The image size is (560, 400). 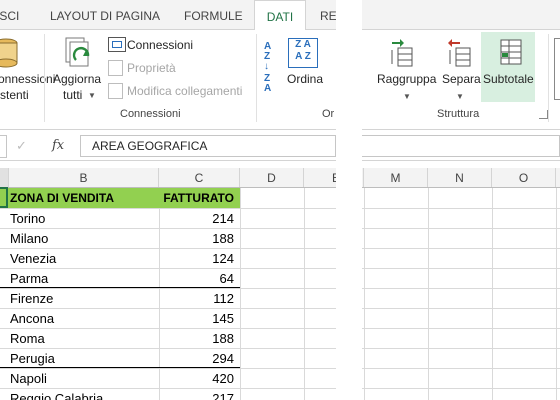 I want to click on zone-cell: Parma, so click(x=79, y=278).